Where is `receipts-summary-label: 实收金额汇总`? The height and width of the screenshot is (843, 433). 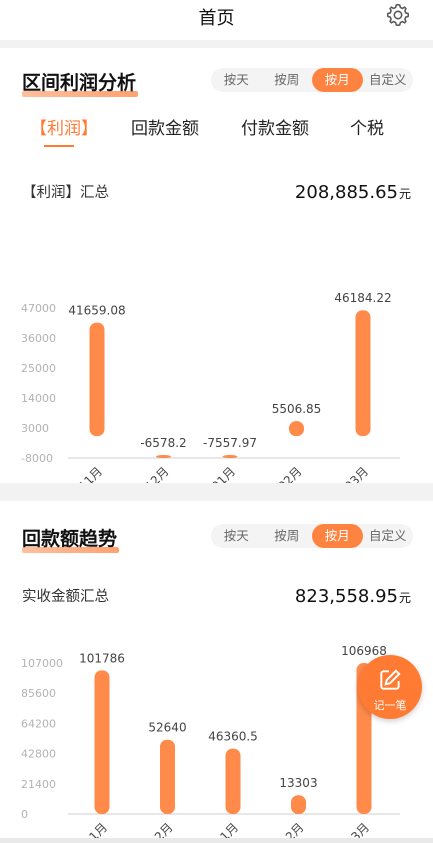 receipts-summary-label: 实收金额汇总 is located at coordinates (65, 597).